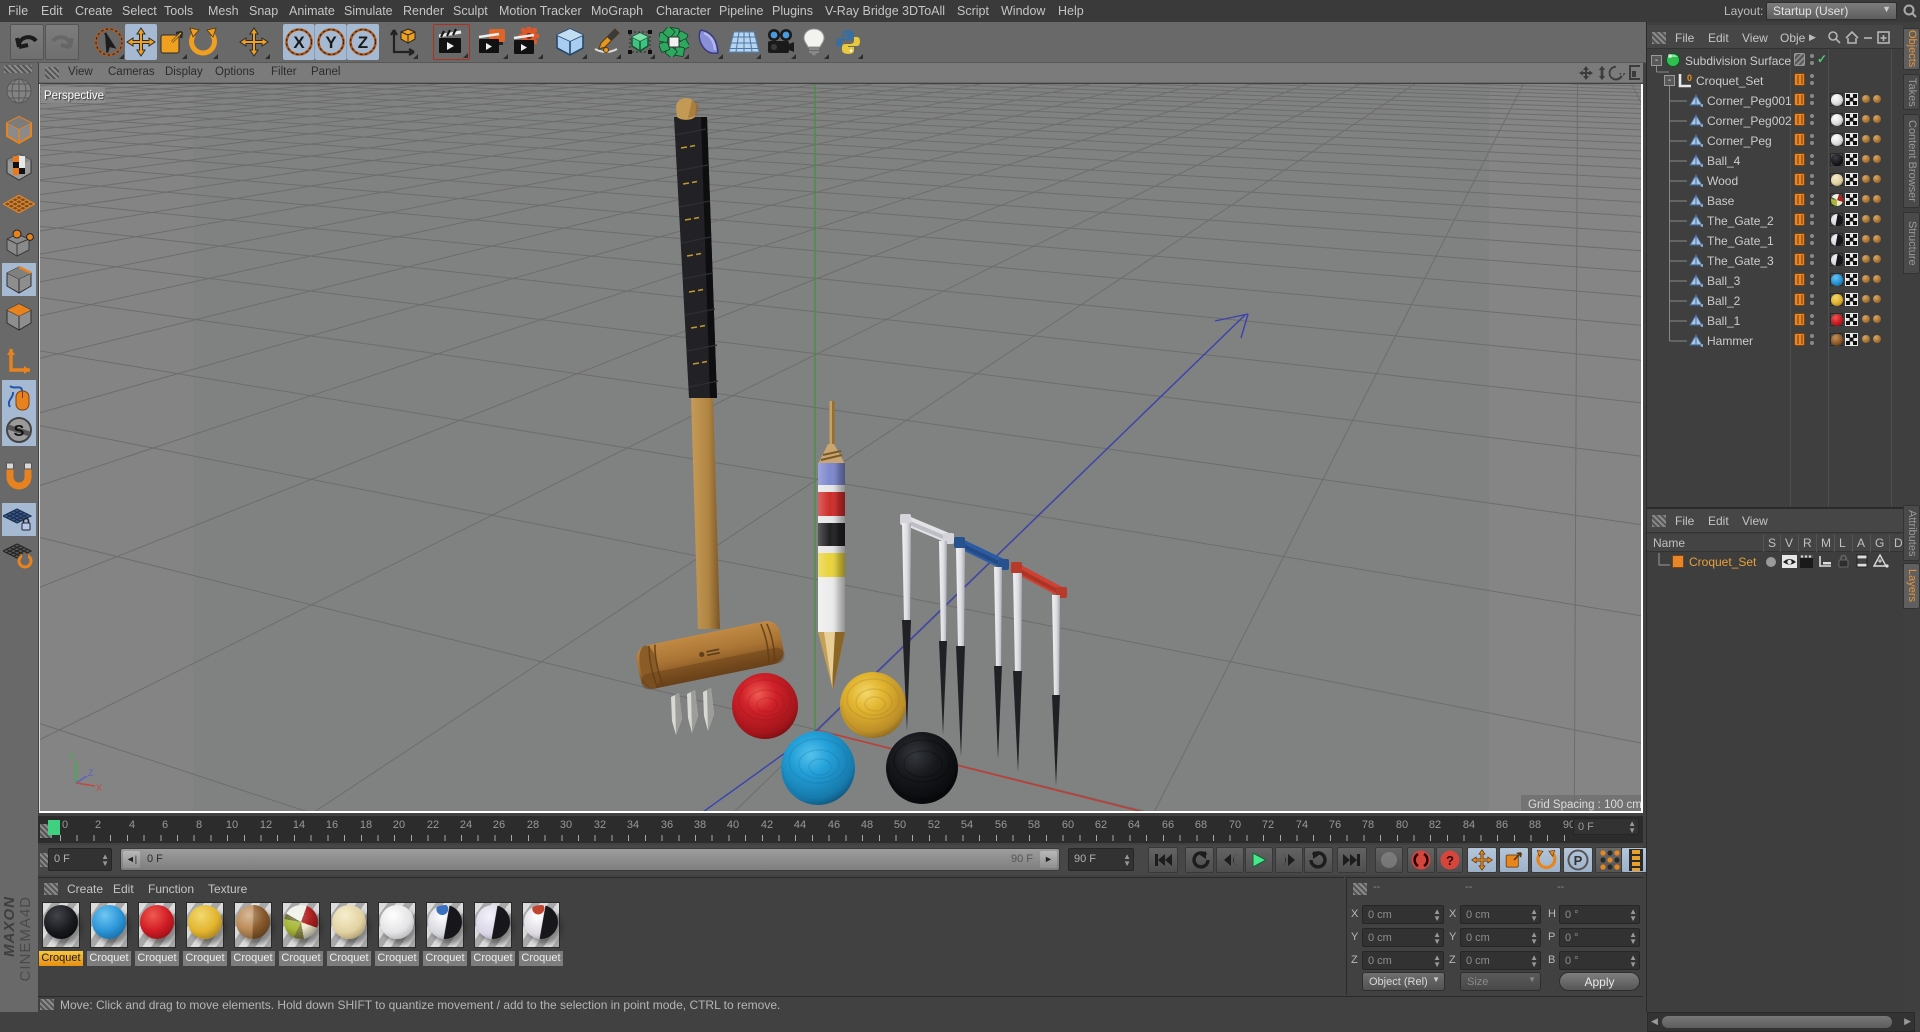 The height and width of the screenshot is (1032, 1920). Describe the element at coordinates (1578, 860) in the screenshot. I see `svg-text: P` at that location.